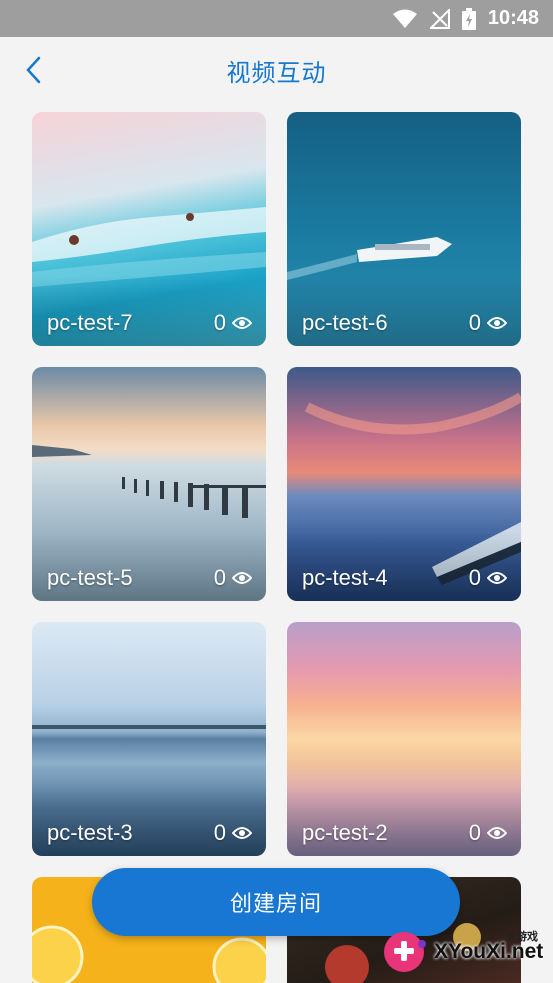  What do you see at coordinates (513, 18) in the screenshot?
I see `status-time: 10:48` at bounding box center [513, 18].